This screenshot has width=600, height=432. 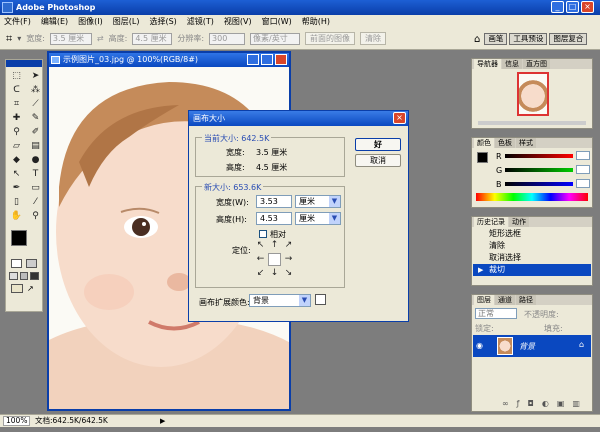 I want to click on dialog-title-bar: 画布大小 ×, so click(x=298, y=118).